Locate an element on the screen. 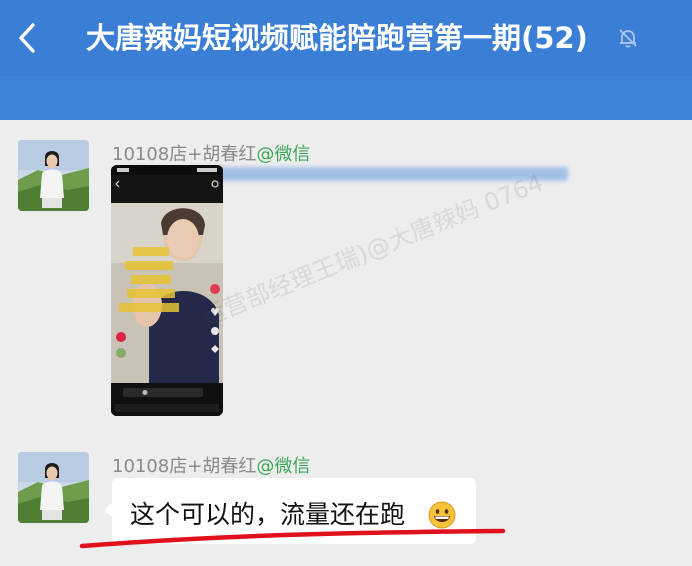 The image size is (692, 566). red-underline-annotation is located at coordinates (292, 538).